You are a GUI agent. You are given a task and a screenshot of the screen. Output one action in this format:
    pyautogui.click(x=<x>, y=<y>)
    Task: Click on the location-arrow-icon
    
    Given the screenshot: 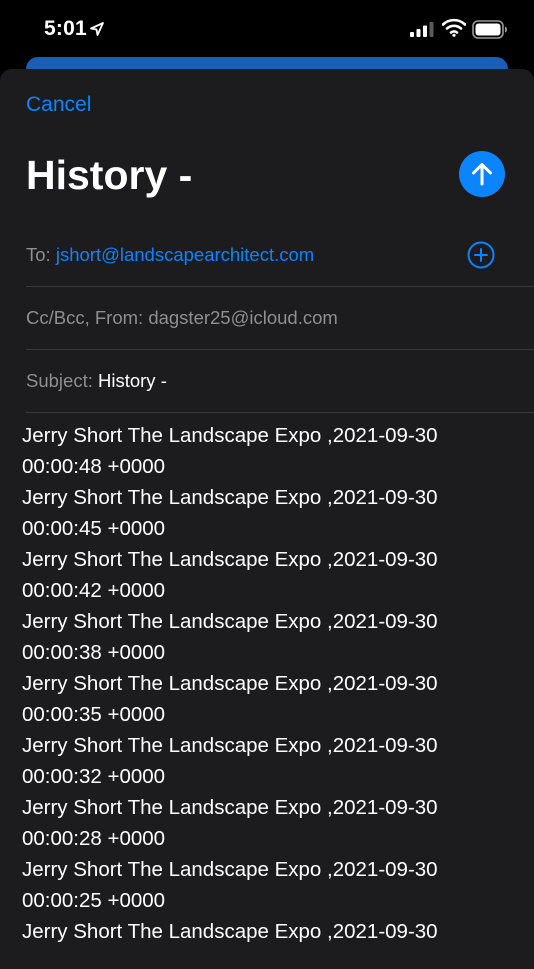 What is the action you would take?
    pyautogui.click(x=97, y=29)
    